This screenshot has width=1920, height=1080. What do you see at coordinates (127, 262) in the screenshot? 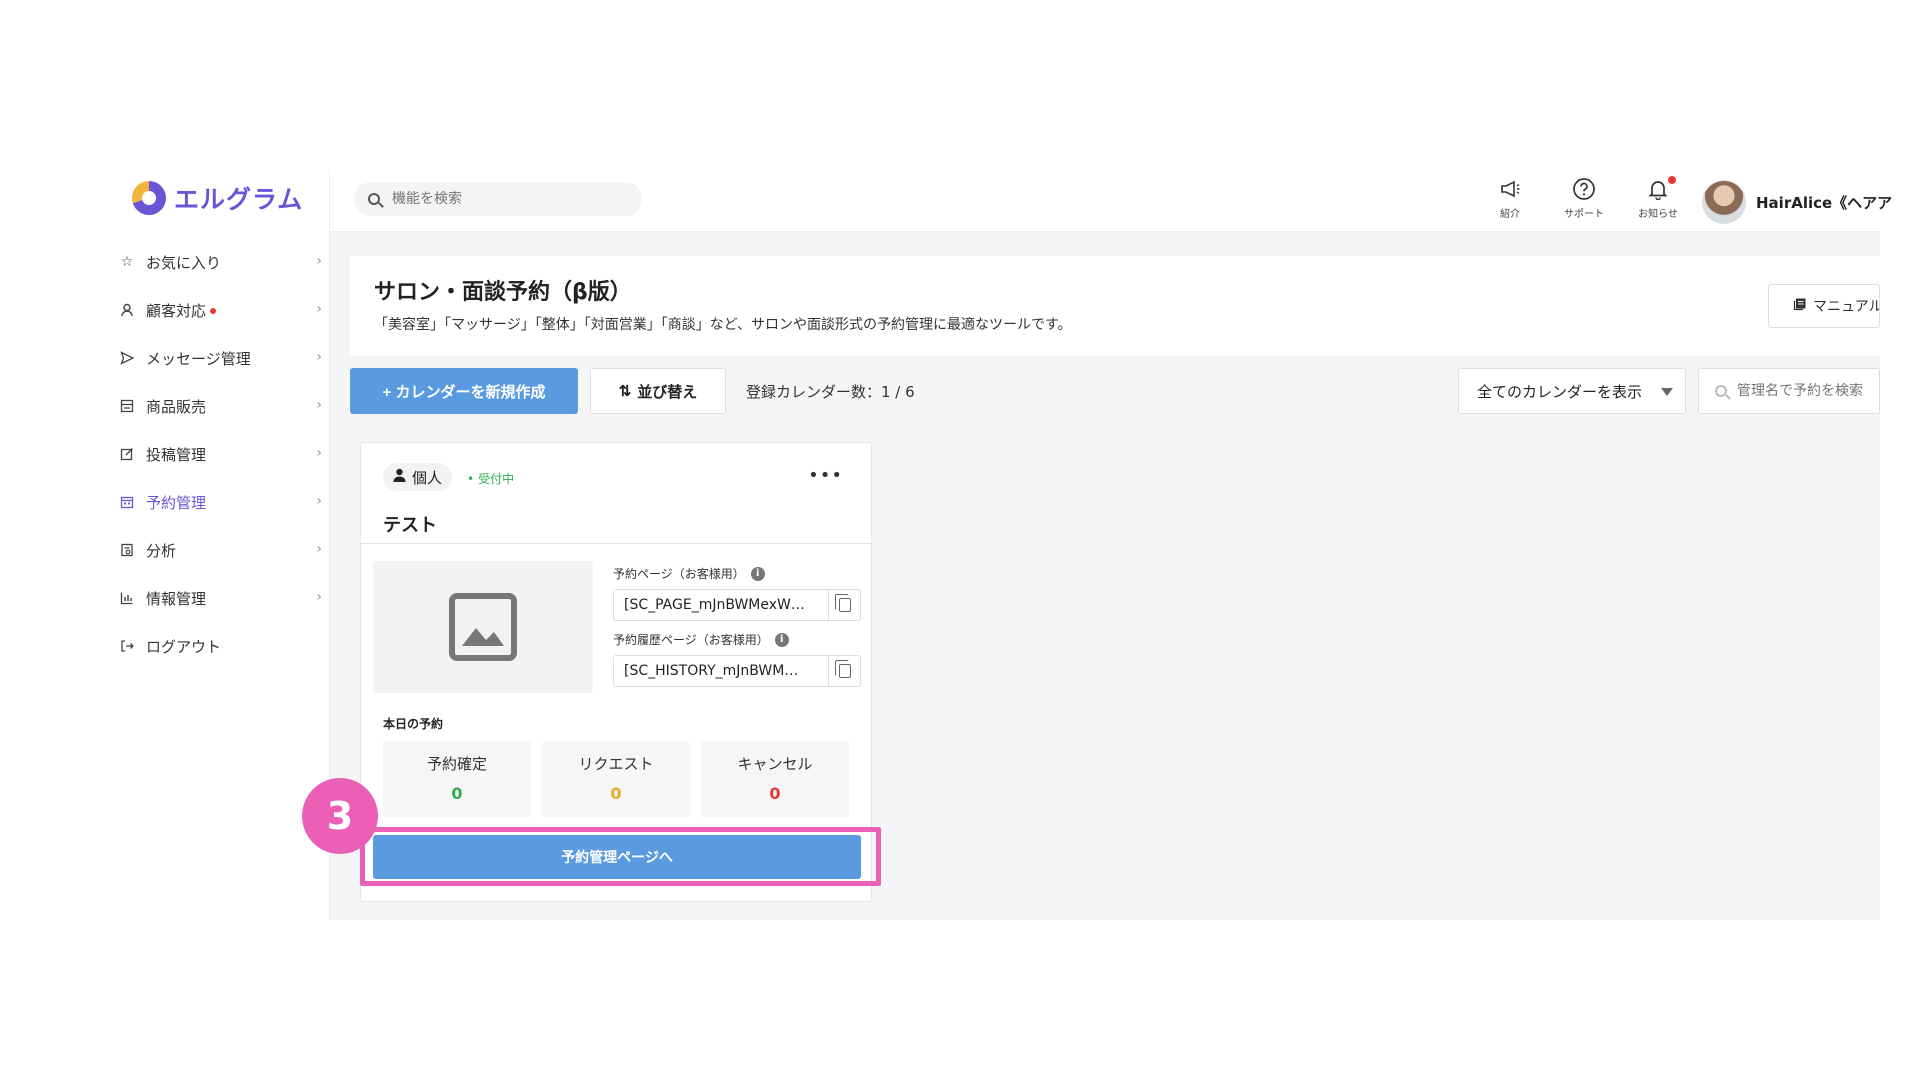
I see `star-icon: ☆` at bounding box center [127, 262].